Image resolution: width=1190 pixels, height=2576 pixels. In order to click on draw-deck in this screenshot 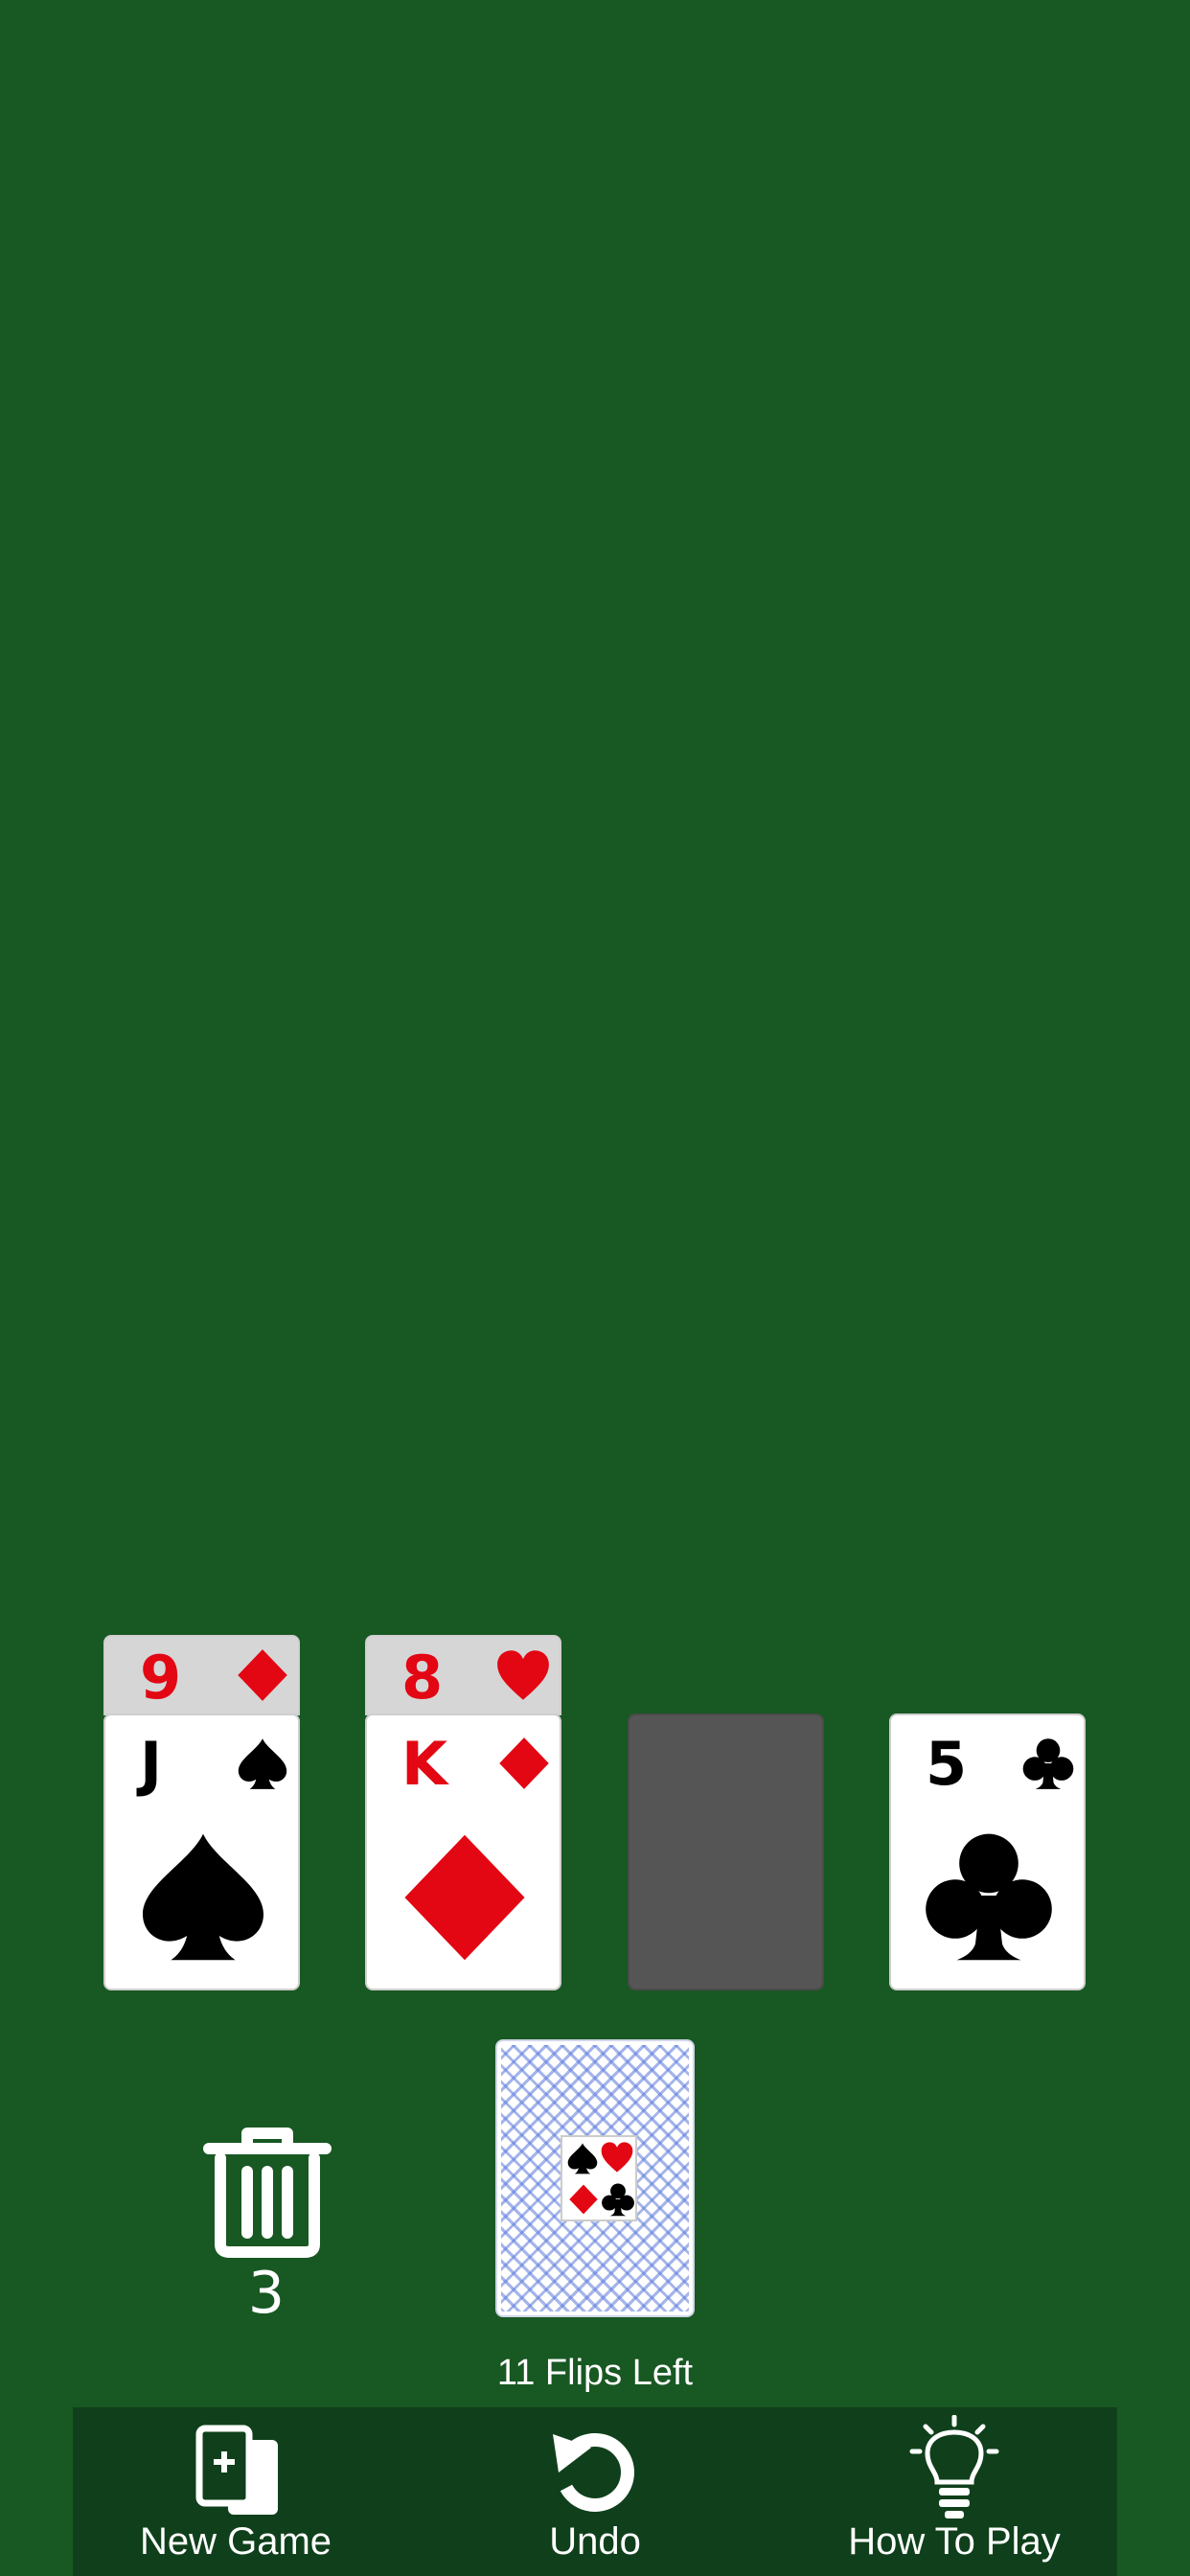, I will do `click(595, 2178)`.